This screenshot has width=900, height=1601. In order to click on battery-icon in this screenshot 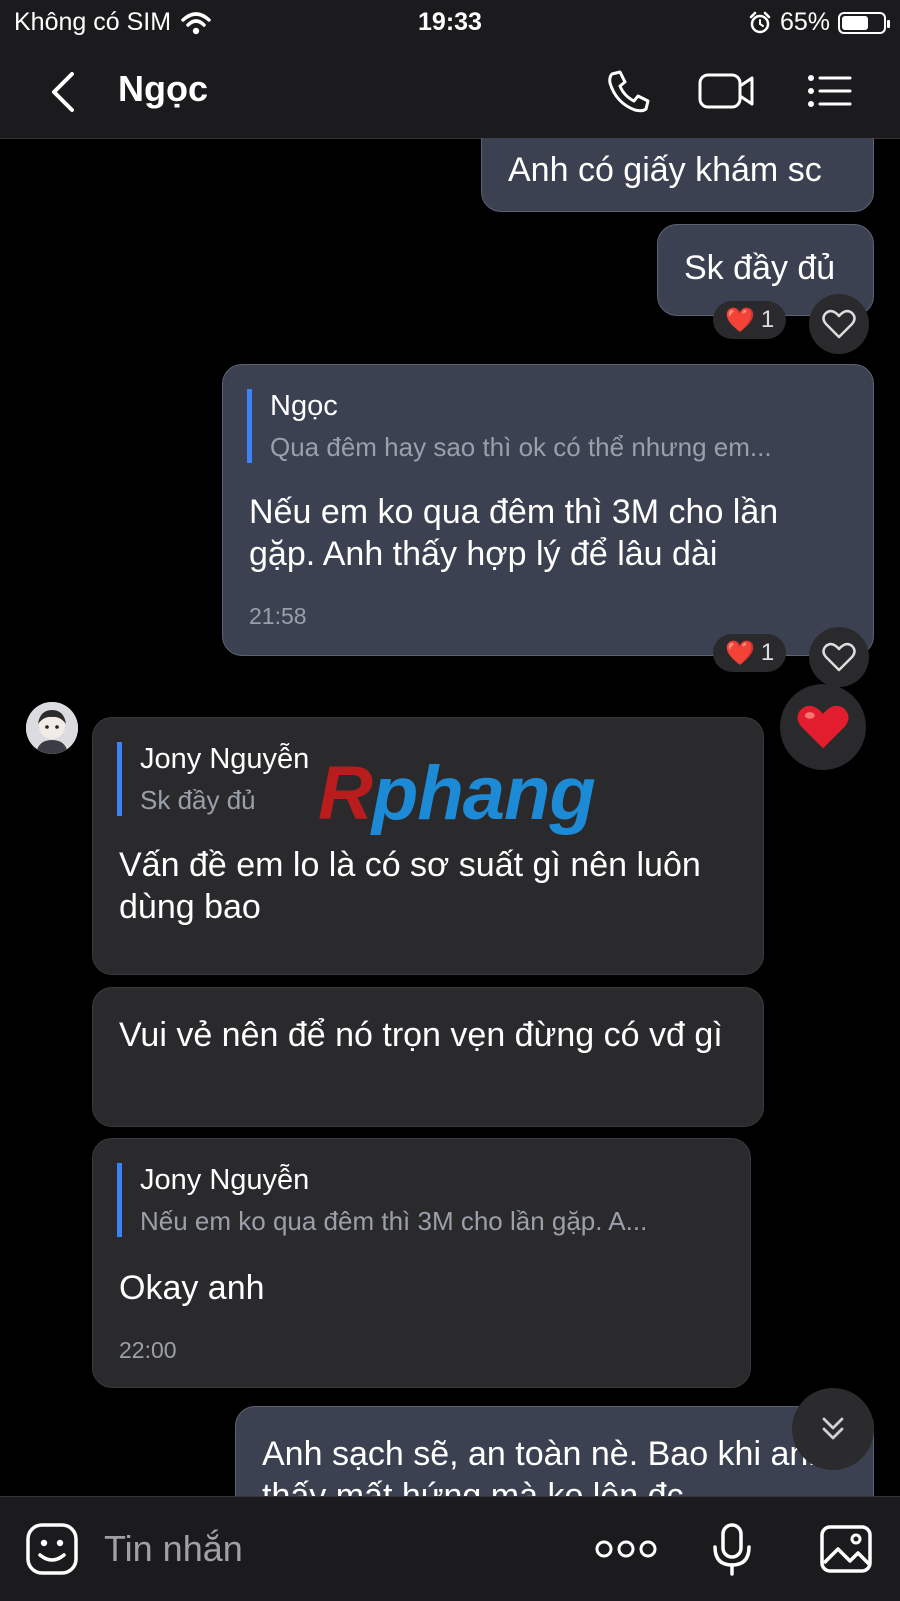, I will do `click(864, 22)`.